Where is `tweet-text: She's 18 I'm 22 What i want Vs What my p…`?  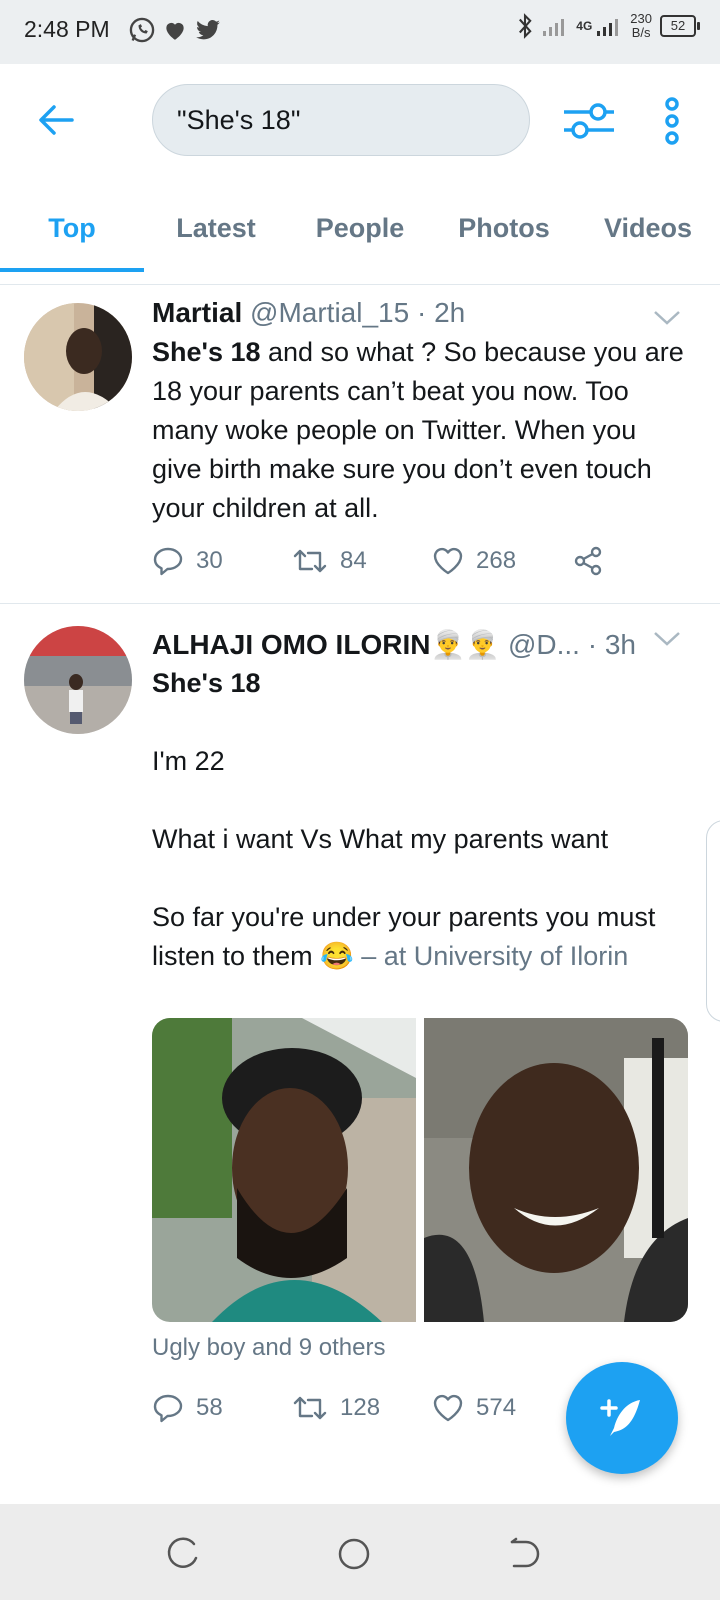
tweet-text: She's 18 I'm 22 What i want Vs What my p… is located at coordinates (422, 820).